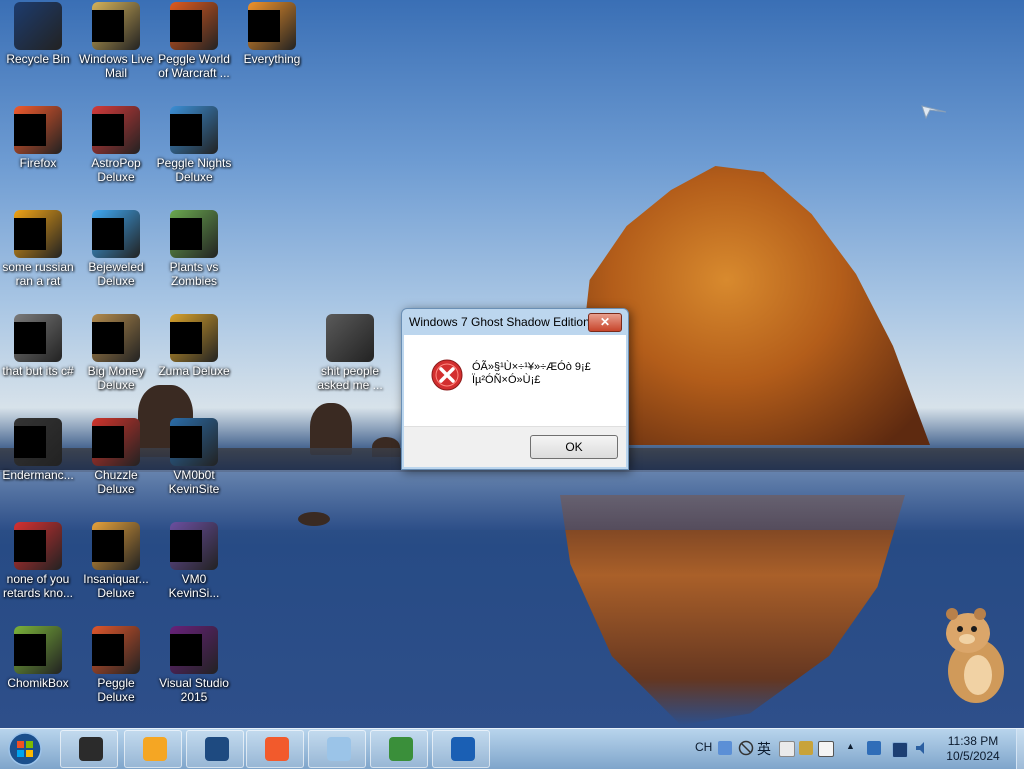 This screenshot has height=769, width=1024. I want to click on desktop-icon: Visual Studio 2015, so click(194, 665).